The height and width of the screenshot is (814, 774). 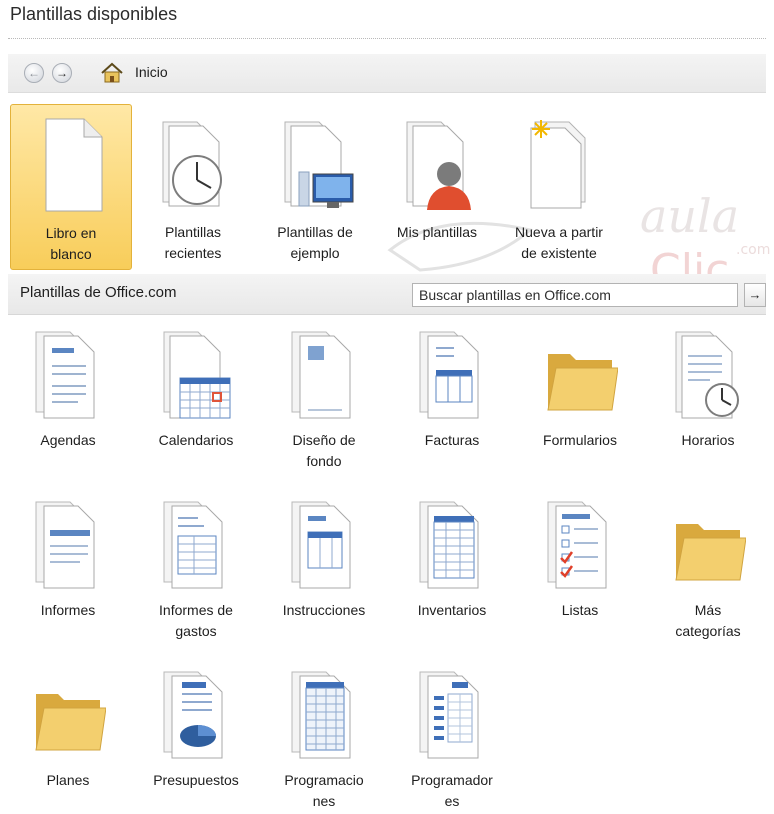 What do you see at coordinates (65, 375) in the screenshot?
I see `agenda-doc-icon` at bounding box center [65, 375].